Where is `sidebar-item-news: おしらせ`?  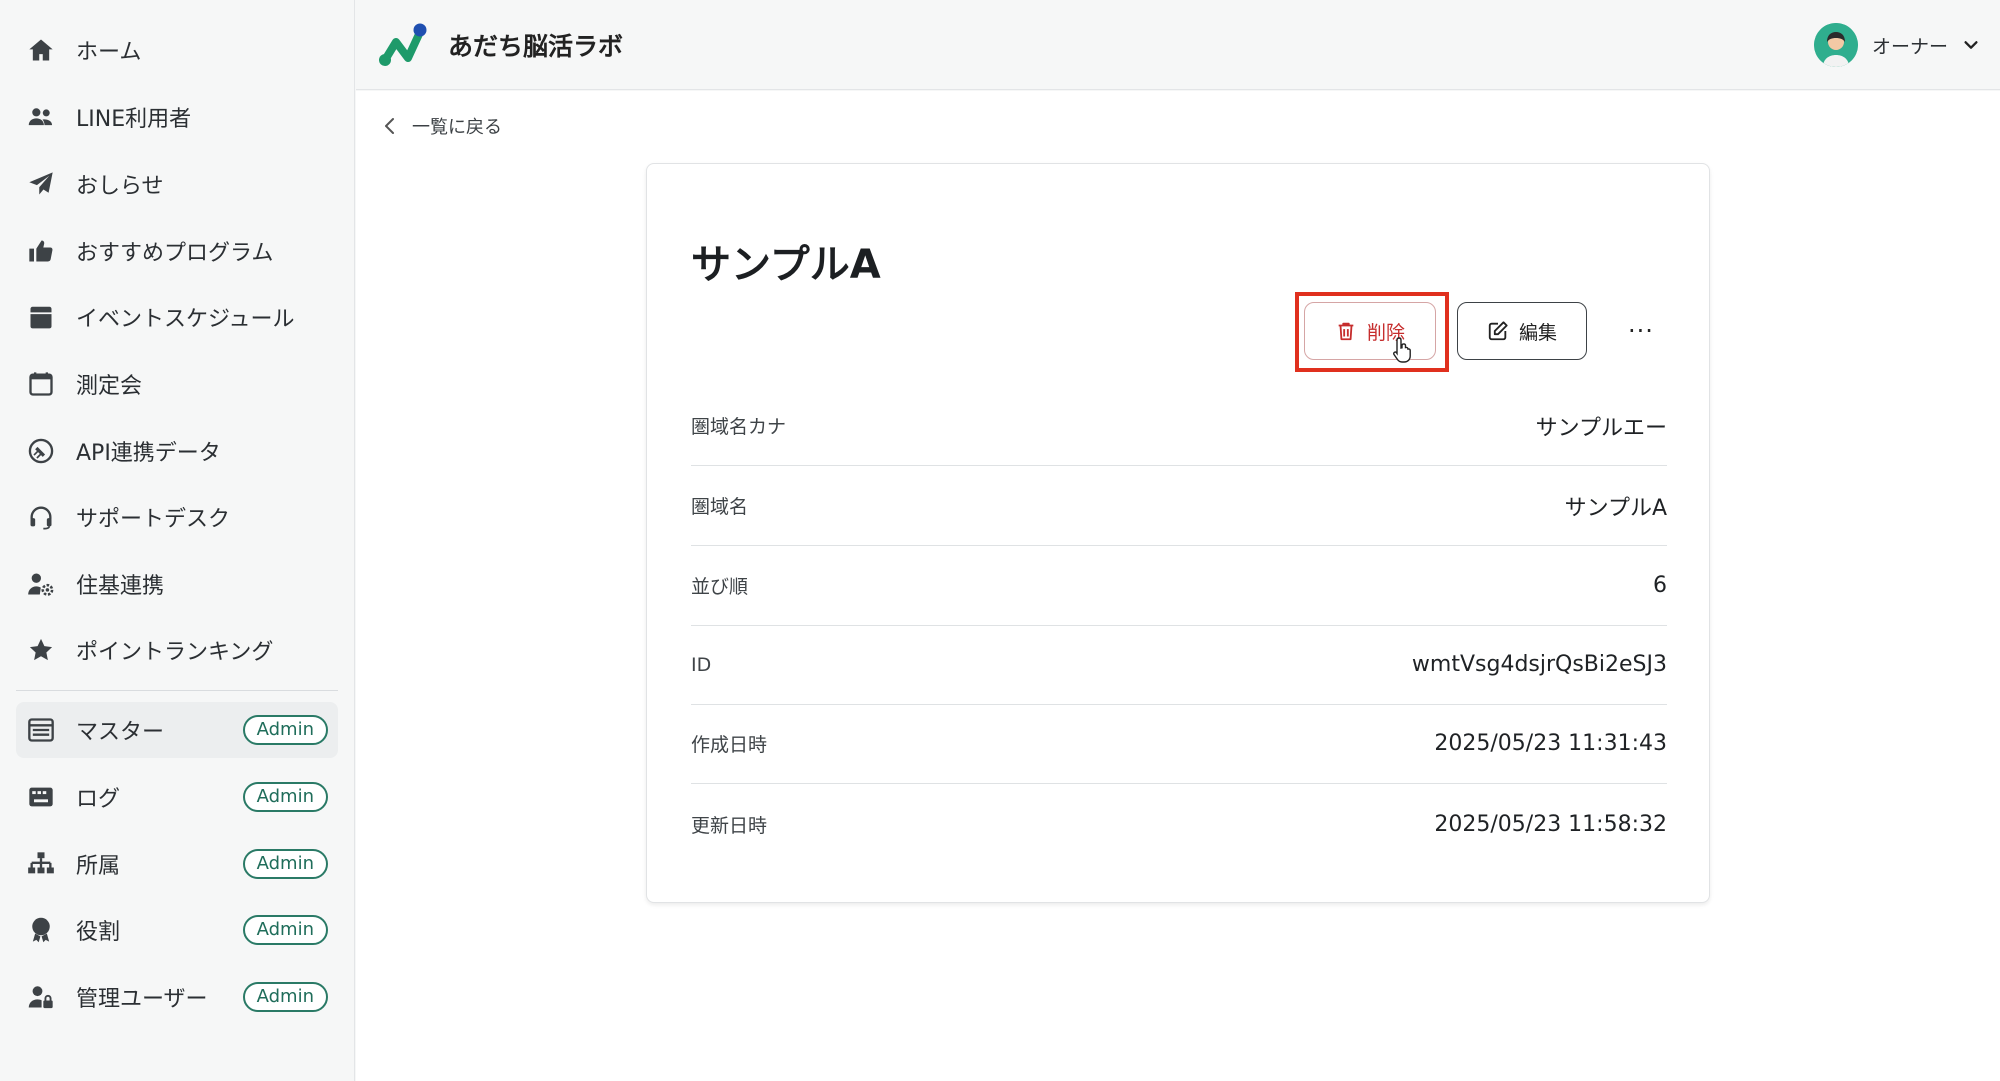 sidebar-item-news: おしらせ is located at coordinates (177, 184).